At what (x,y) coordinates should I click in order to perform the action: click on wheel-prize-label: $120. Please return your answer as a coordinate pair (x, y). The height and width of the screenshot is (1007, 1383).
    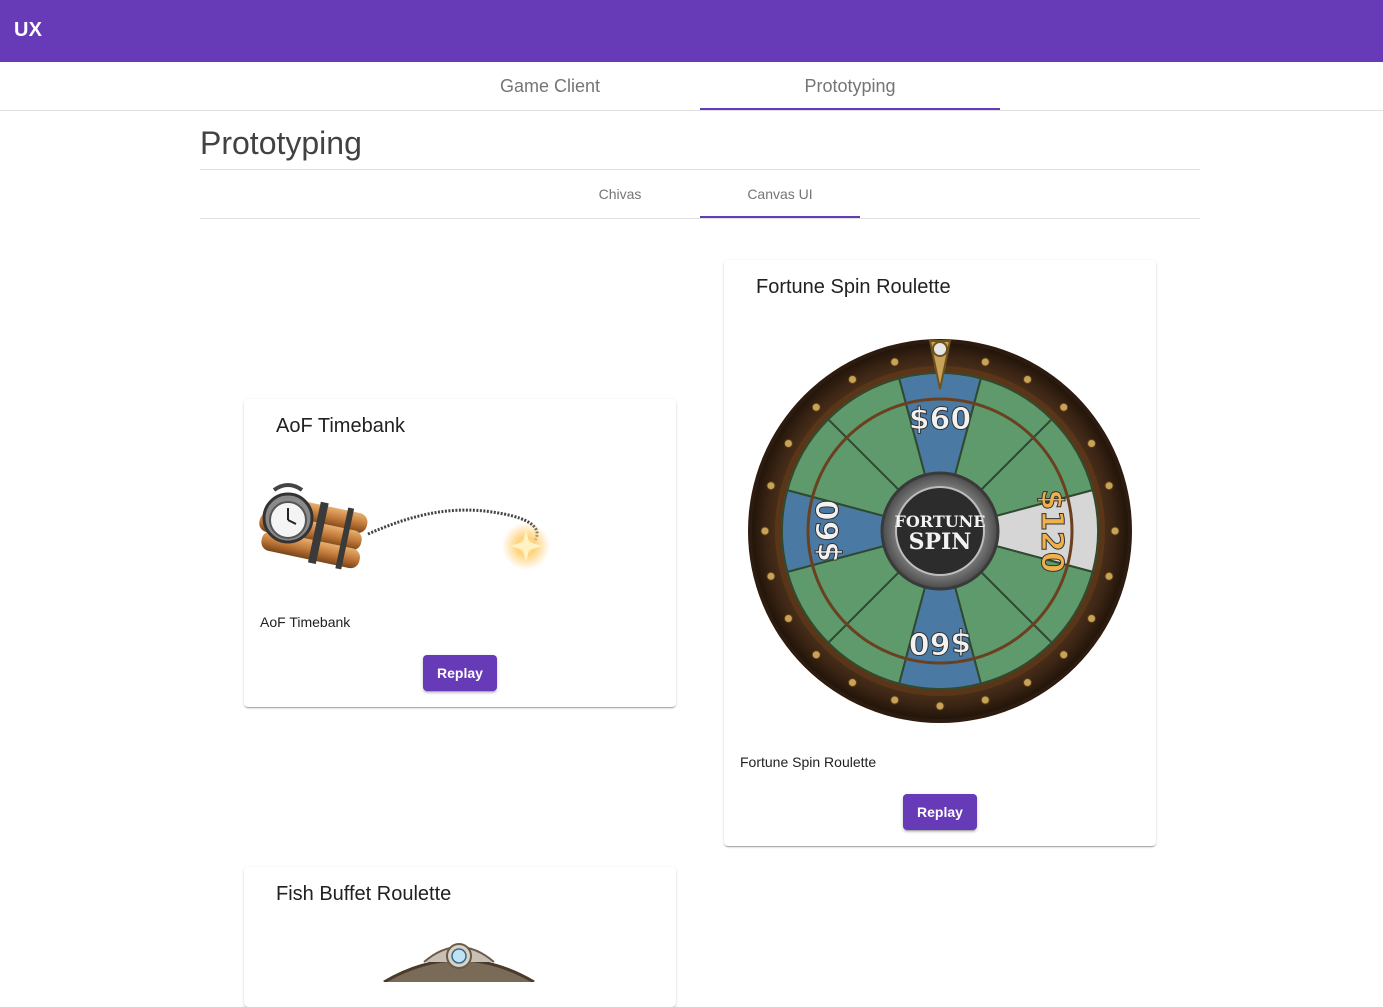
    Looking at the image, I should click on (1051, 531).